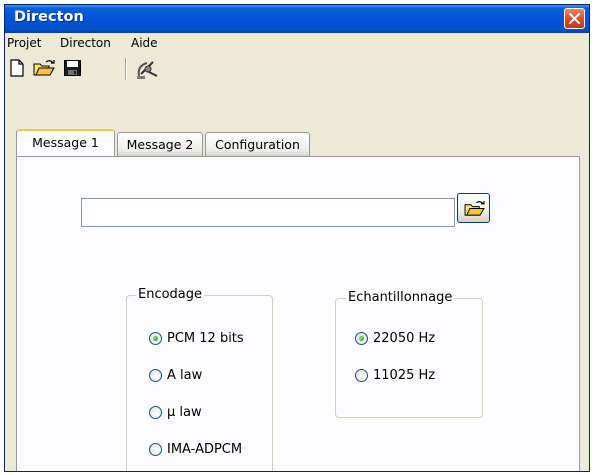 This screenshot has height=475, width=595. What do you see at coordinates (400, 297) in the screenshot?
I see `echantillonnage-title: Echantillonnage` at bounding box center [400, 297].